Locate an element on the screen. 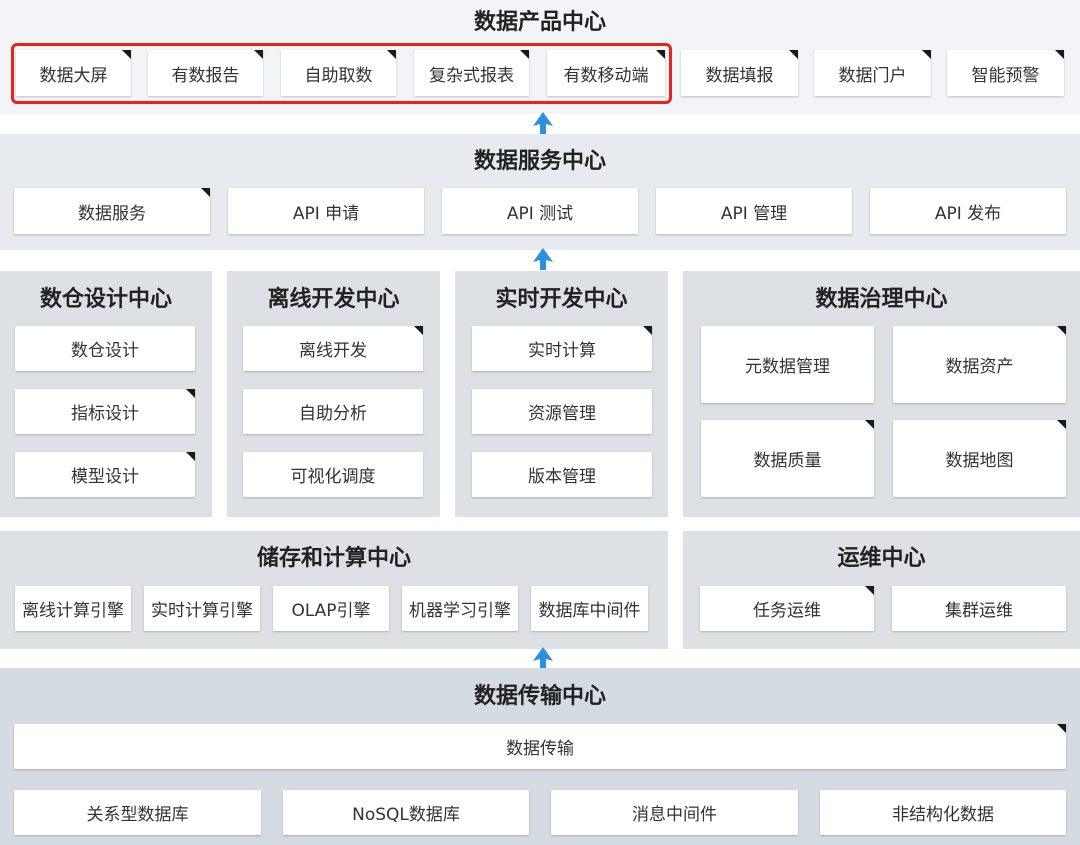 The image size is (1080, 845). item-data-transfer: 数据传输 is located at coordinates (540, 746).